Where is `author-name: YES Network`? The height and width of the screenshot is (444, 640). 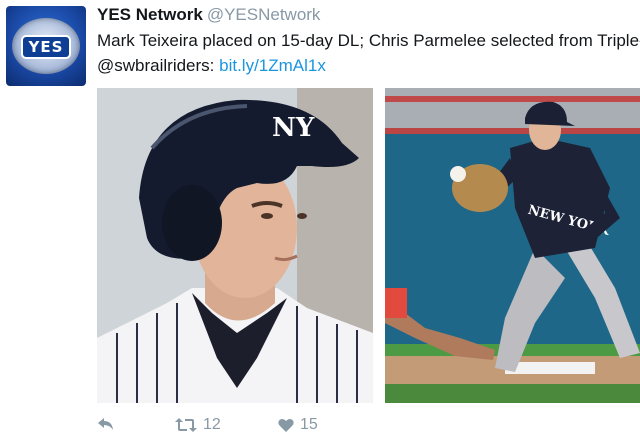 author-name: YES Network is located at coordinates (150, 14).